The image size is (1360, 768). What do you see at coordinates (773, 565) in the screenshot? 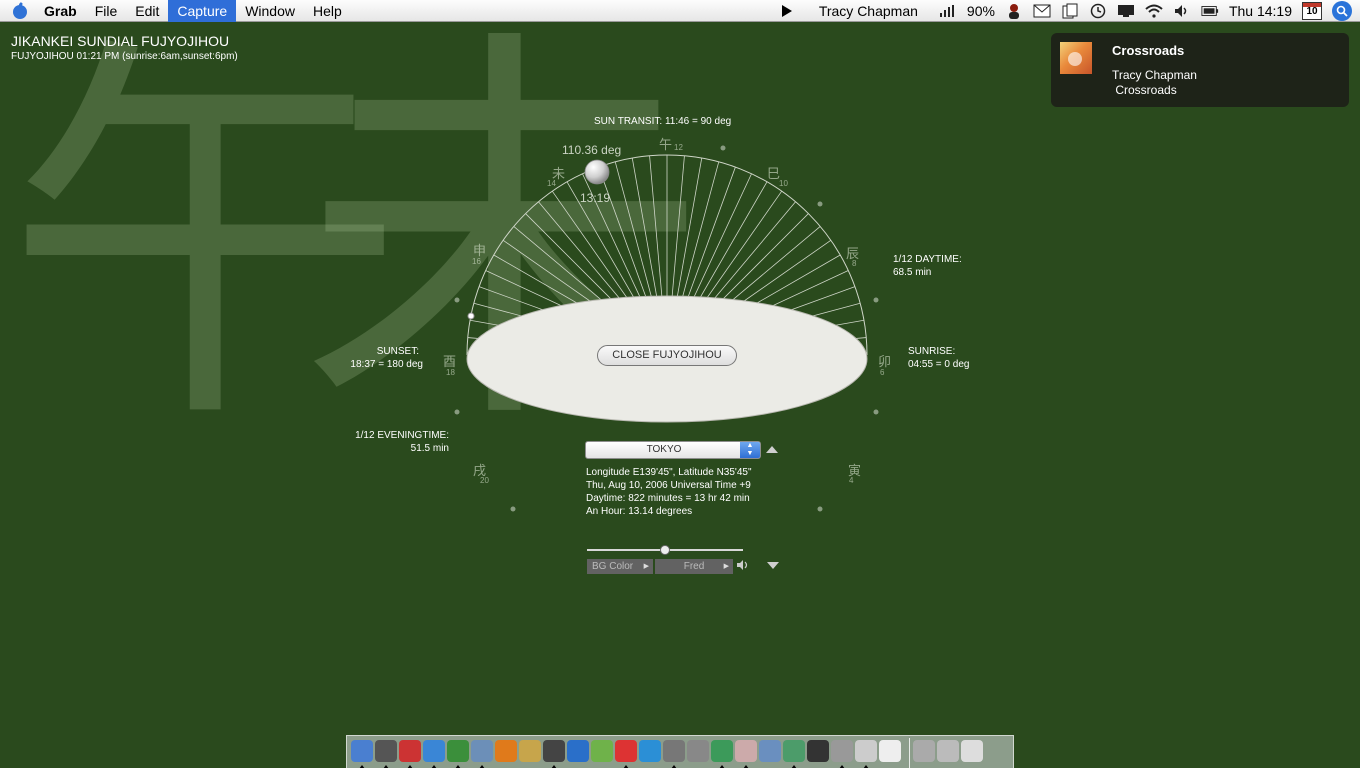
I see `expand-triangle-icon` at bounding box center [773, 565].